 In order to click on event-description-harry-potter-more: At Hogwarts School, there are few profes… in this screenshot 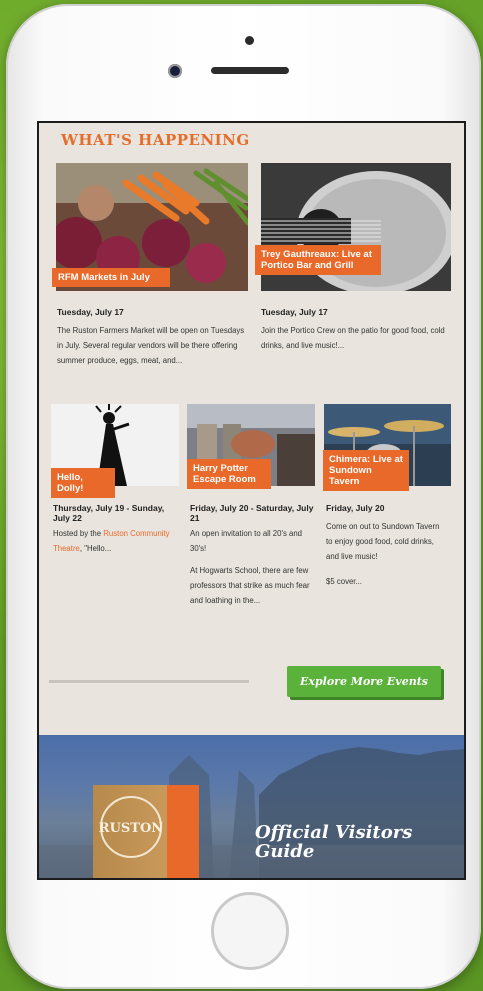, I will do `click(250, 585)`.